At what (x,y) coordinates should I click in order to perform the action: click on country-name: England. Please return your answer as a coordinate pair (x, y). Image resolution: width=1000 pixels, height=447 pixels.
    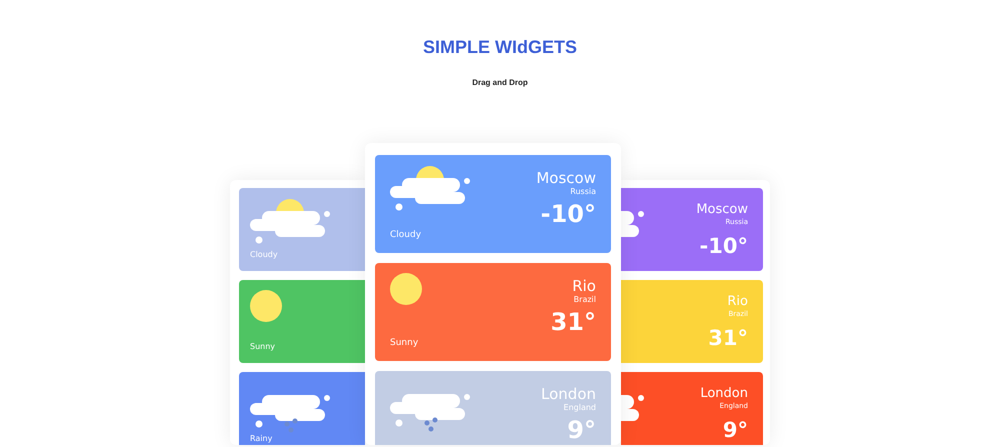
    Looking at the image, I should click on (580, 408).